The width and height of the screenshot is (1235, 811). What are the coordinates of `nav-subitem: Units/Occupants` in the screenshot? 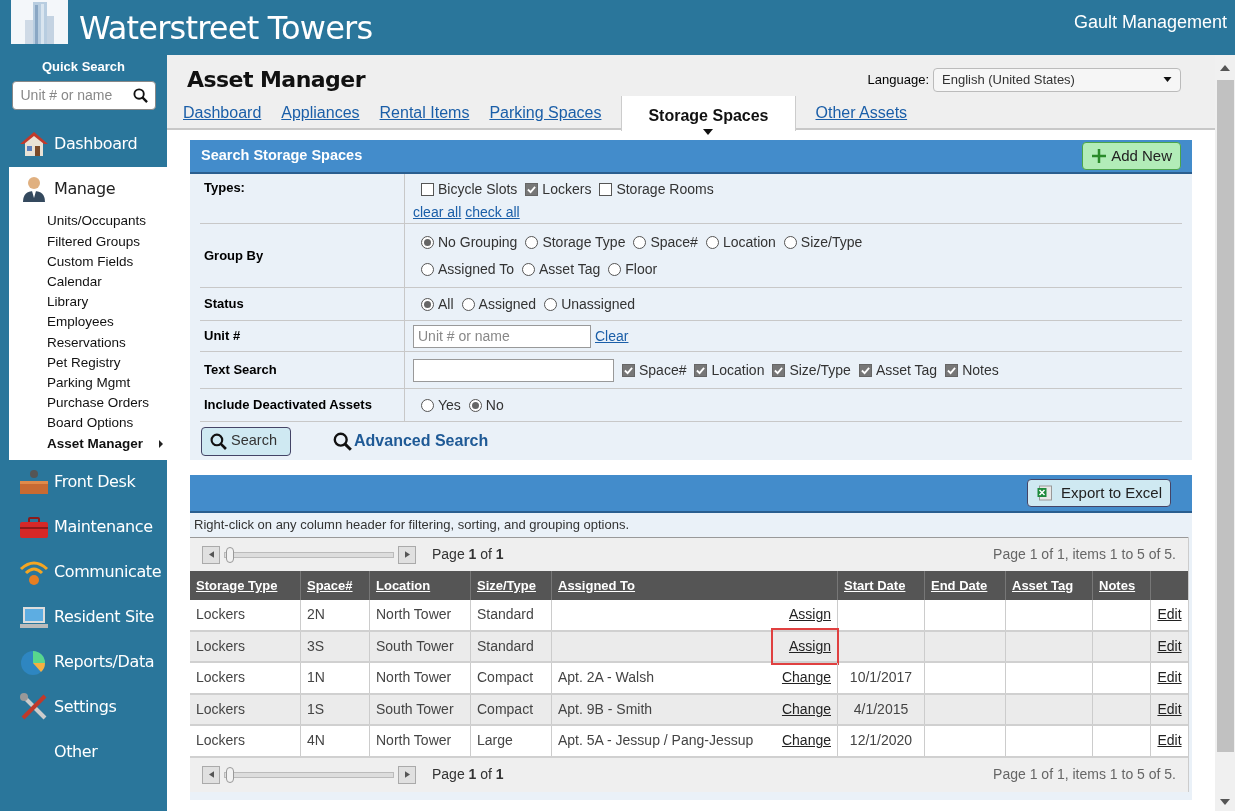 It's located at (88, 221).